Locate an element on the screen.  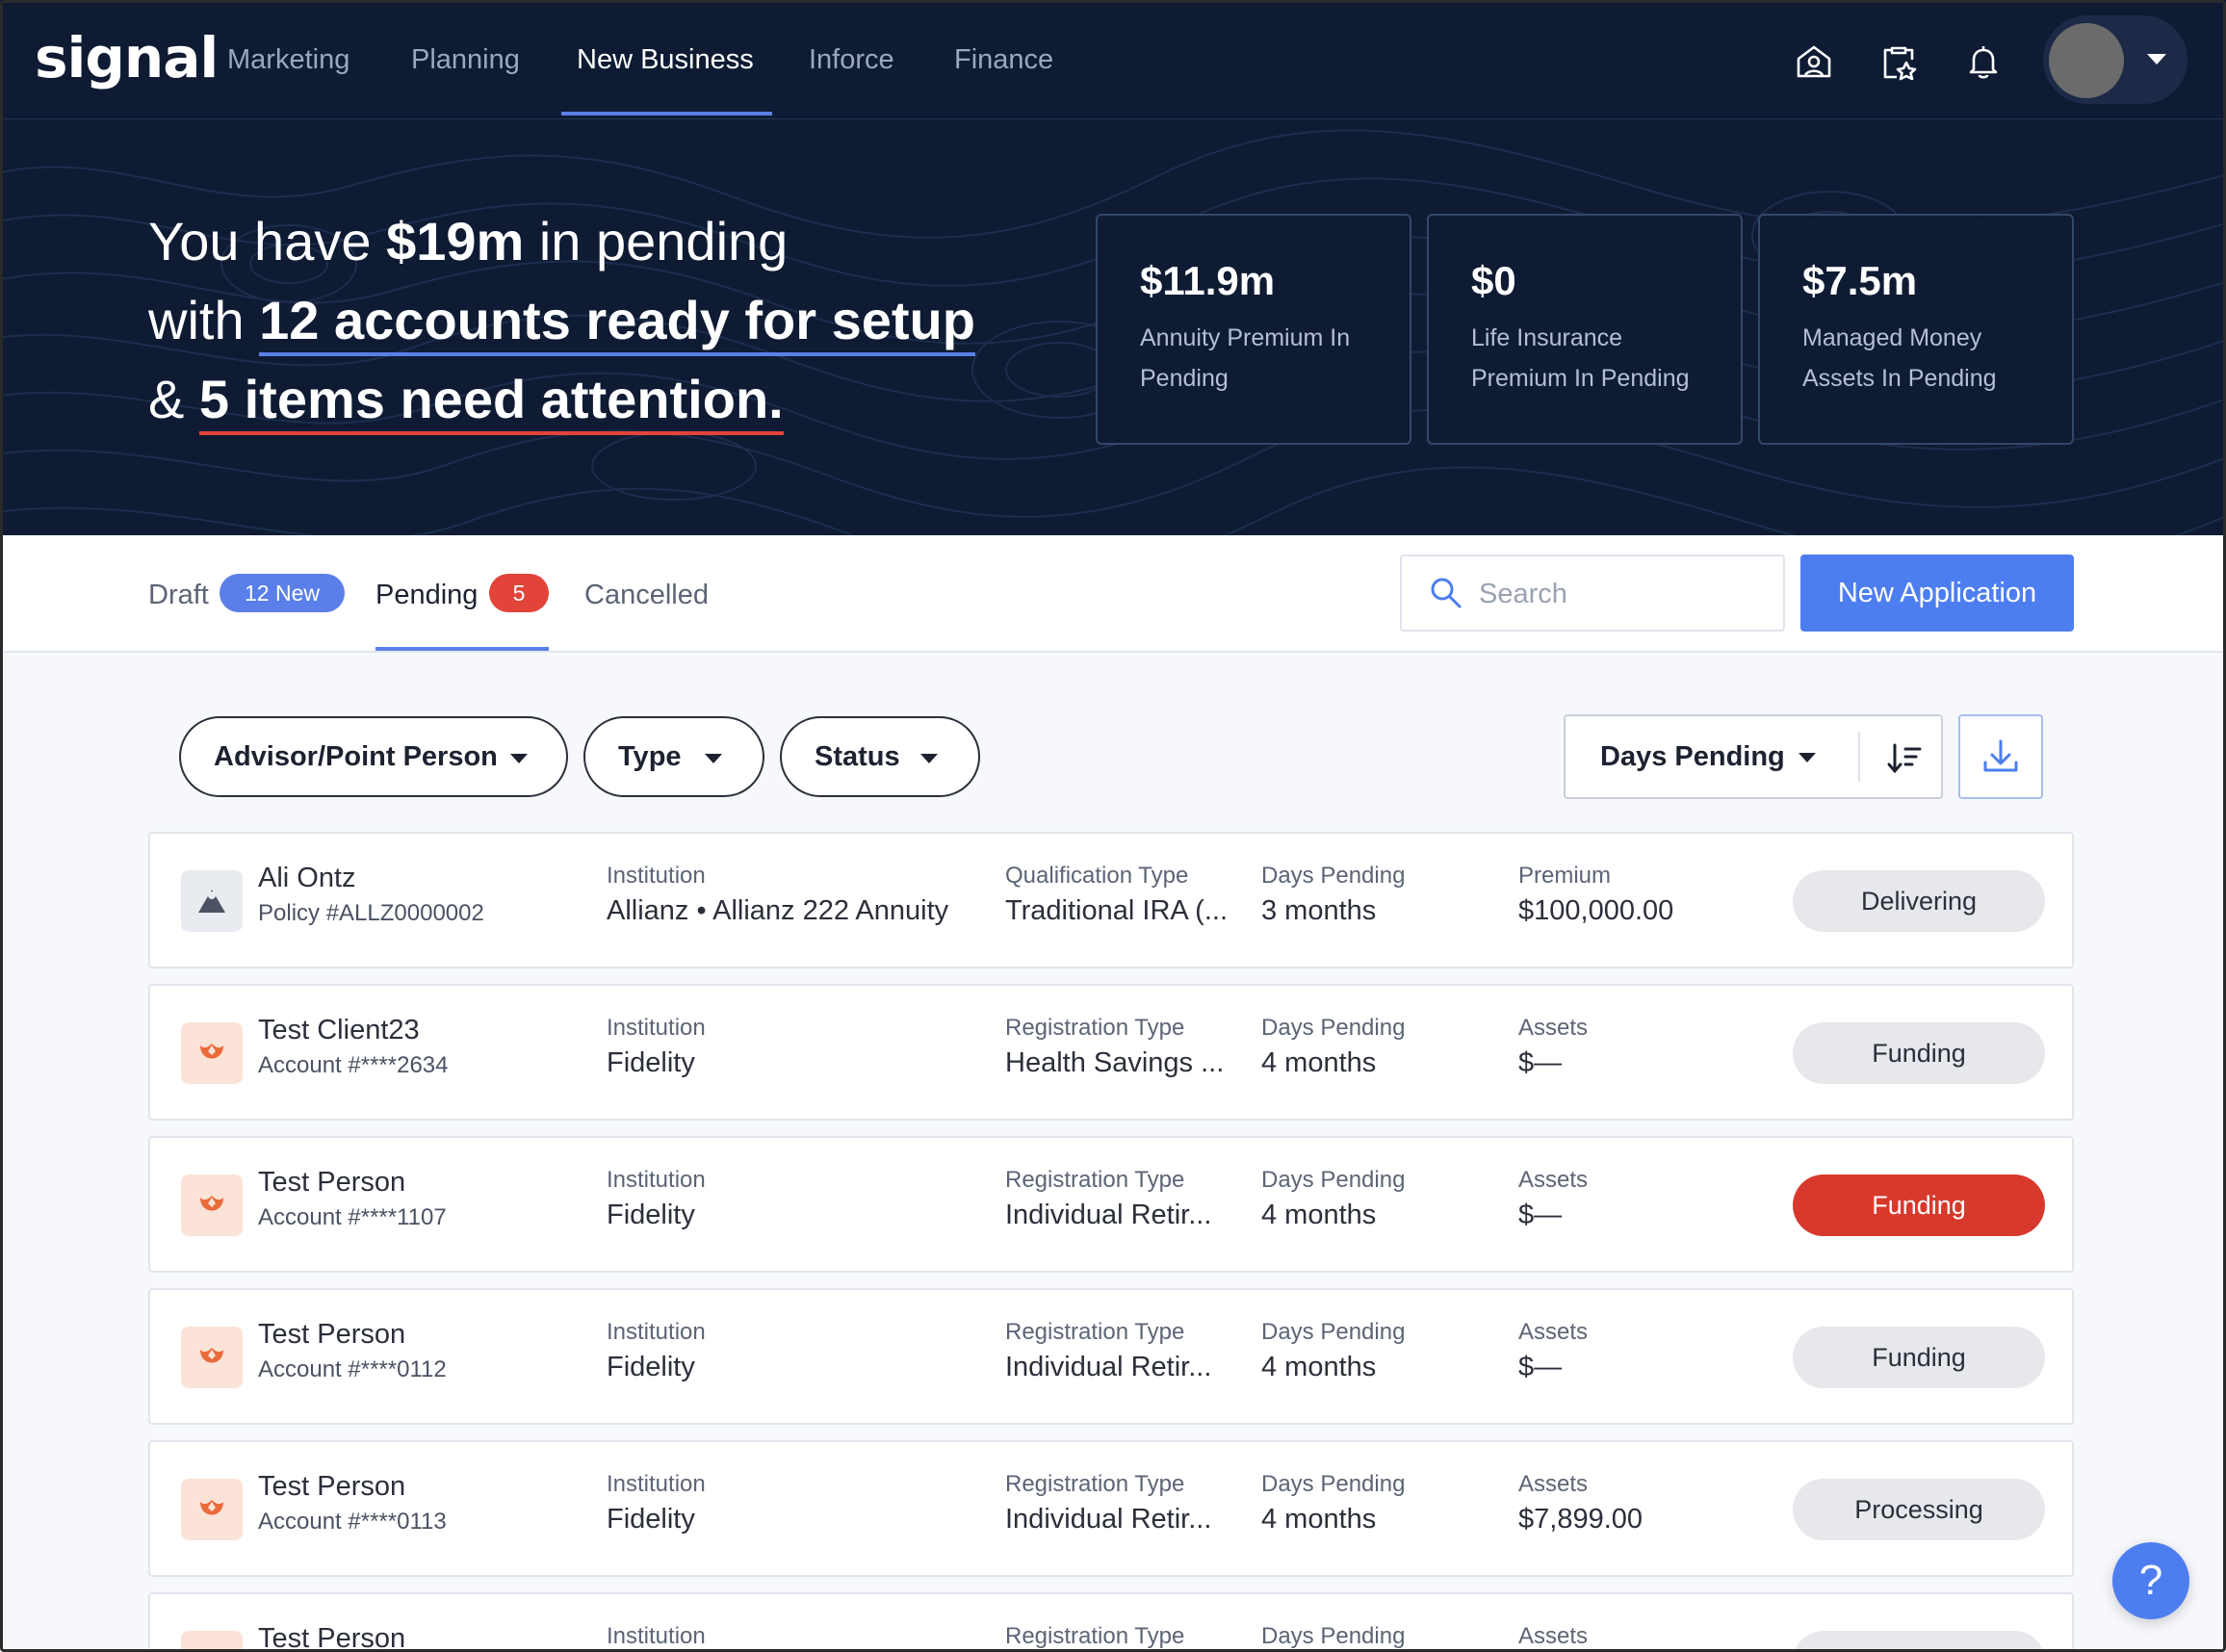
nav-new-business: New Business is located at coordinates (665, 60).